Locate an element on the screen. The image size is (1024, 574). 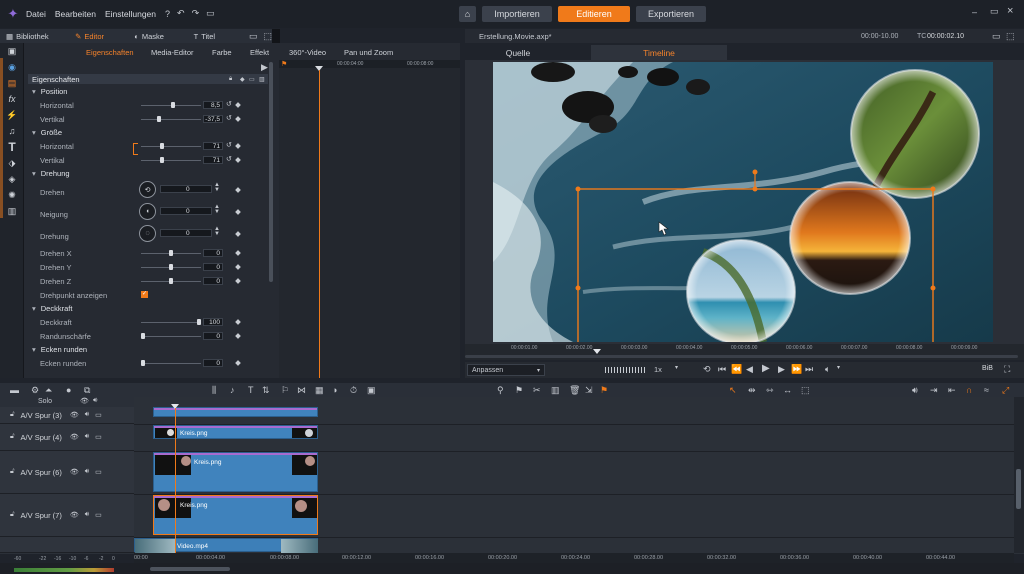
preview-playhead is located at coordinates (597, 351).